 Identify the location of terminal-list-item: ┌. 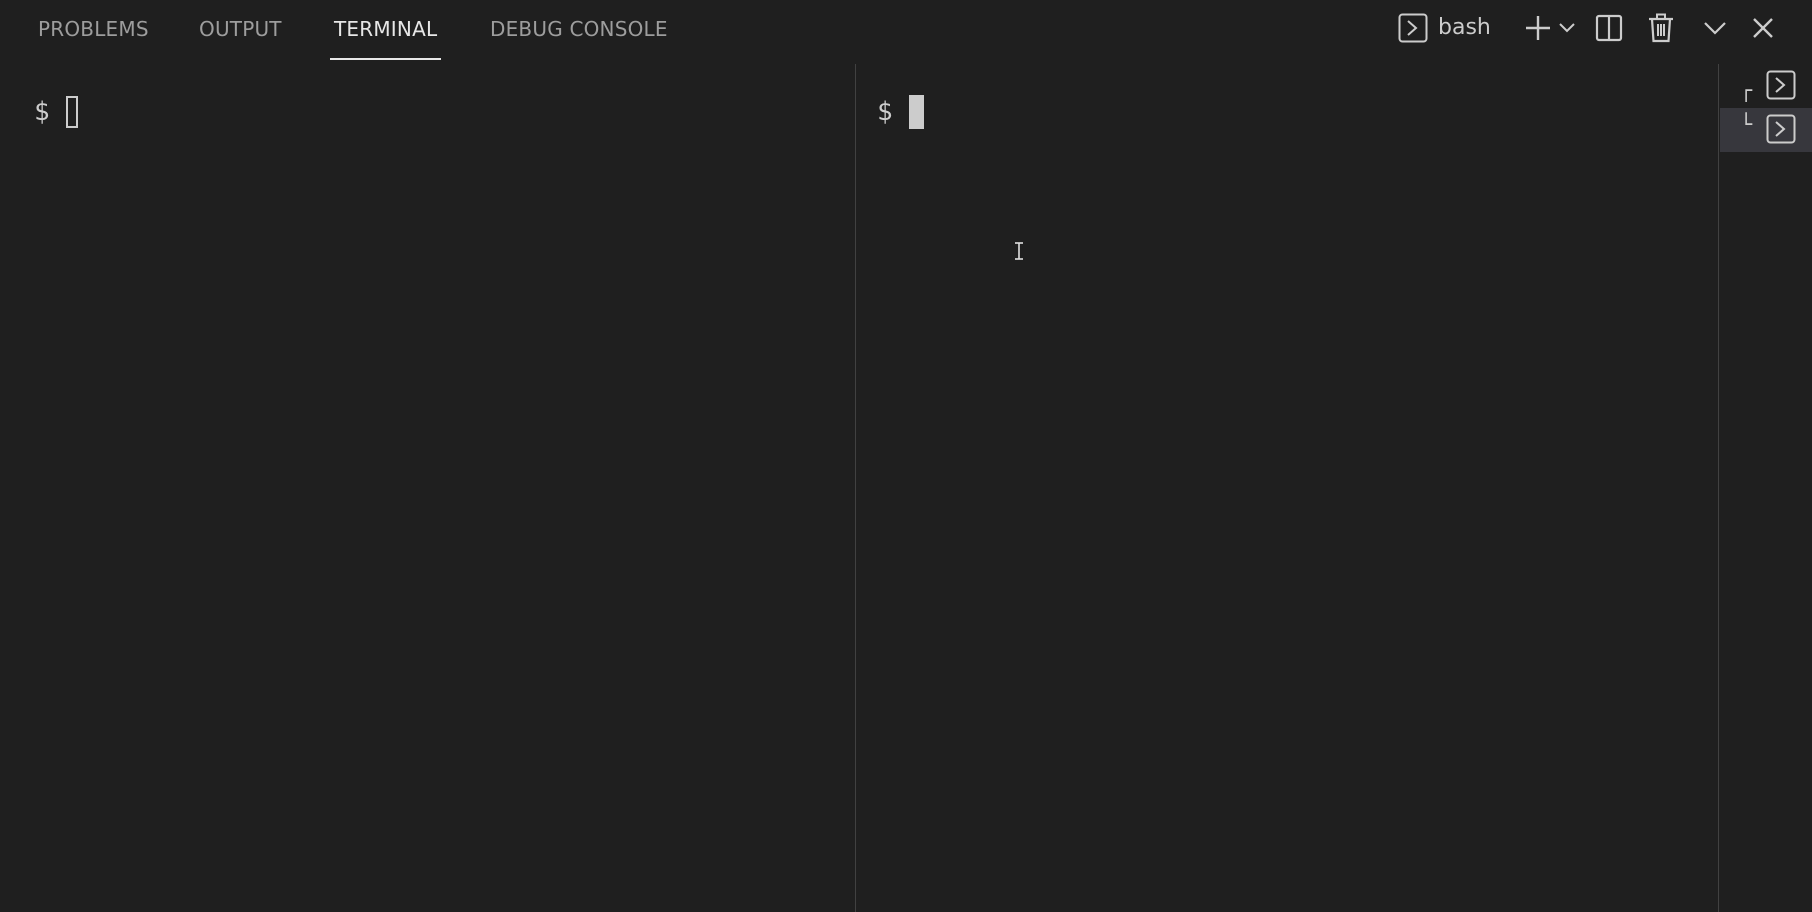
(1766, 86).